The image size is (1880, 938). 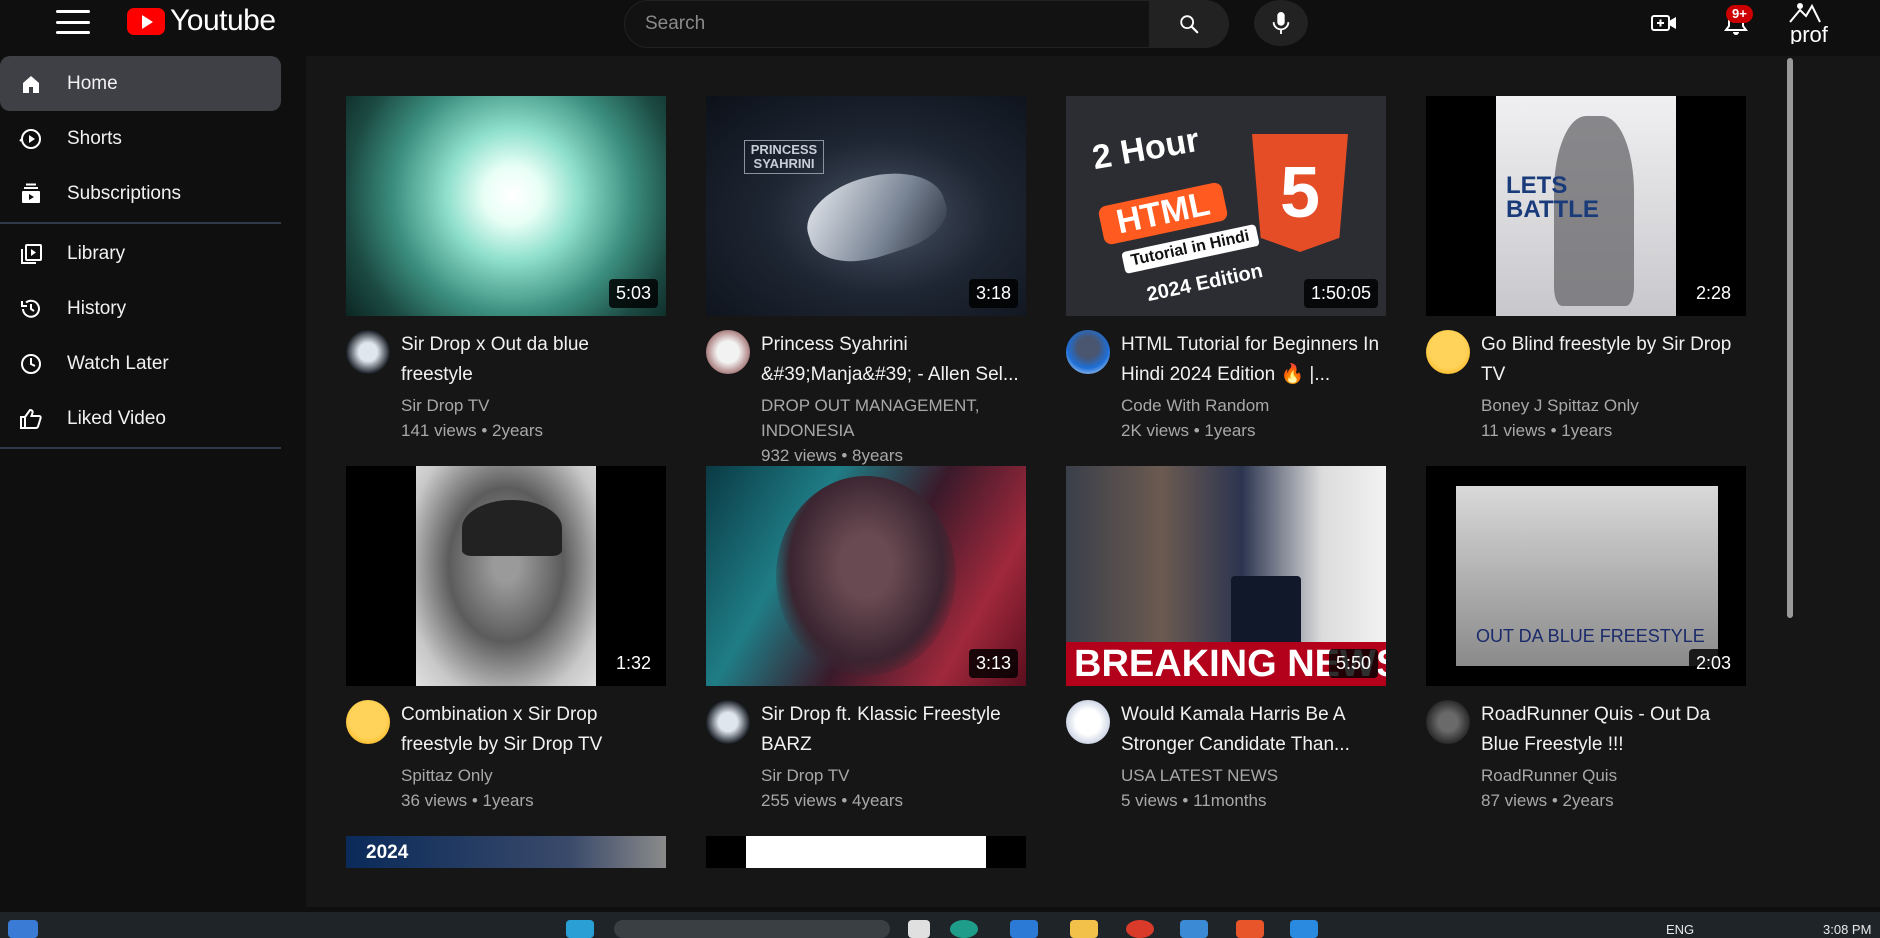 What do you see at coordinates (223, 20) in the screenshot?
I see `logo-text: Youtube` at bounding box center [223, 20].